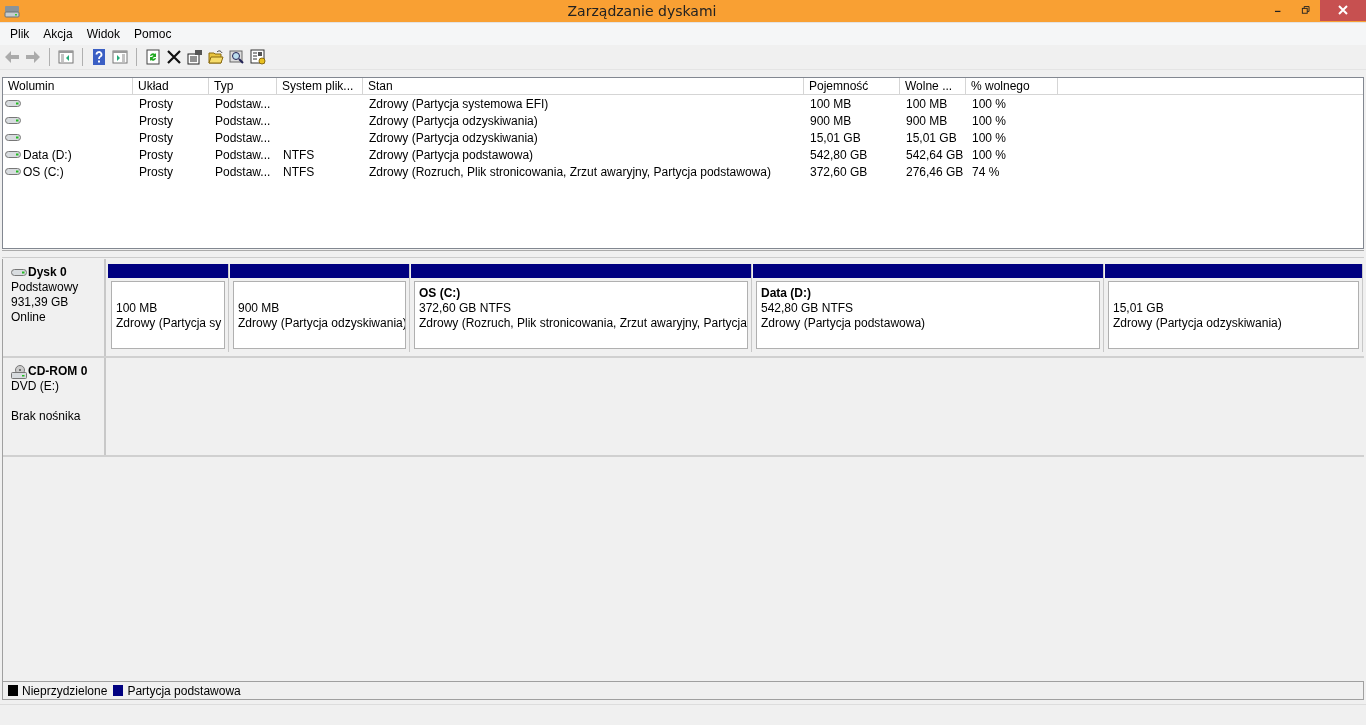  What do you see at coordinates (43, 171) in the screenshot?
I see `table-cell: OS (C:)` at bounding box center [43, 171].